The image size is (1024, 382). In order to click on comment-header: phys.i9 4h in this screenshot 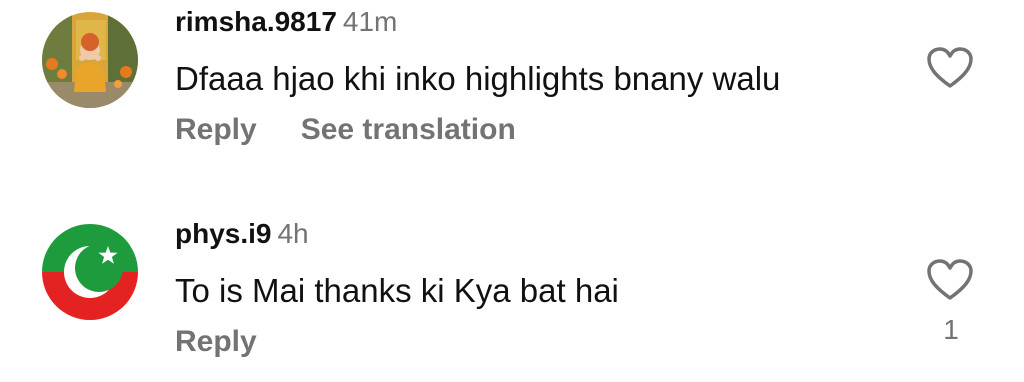, I will do `click(242, 234)`.